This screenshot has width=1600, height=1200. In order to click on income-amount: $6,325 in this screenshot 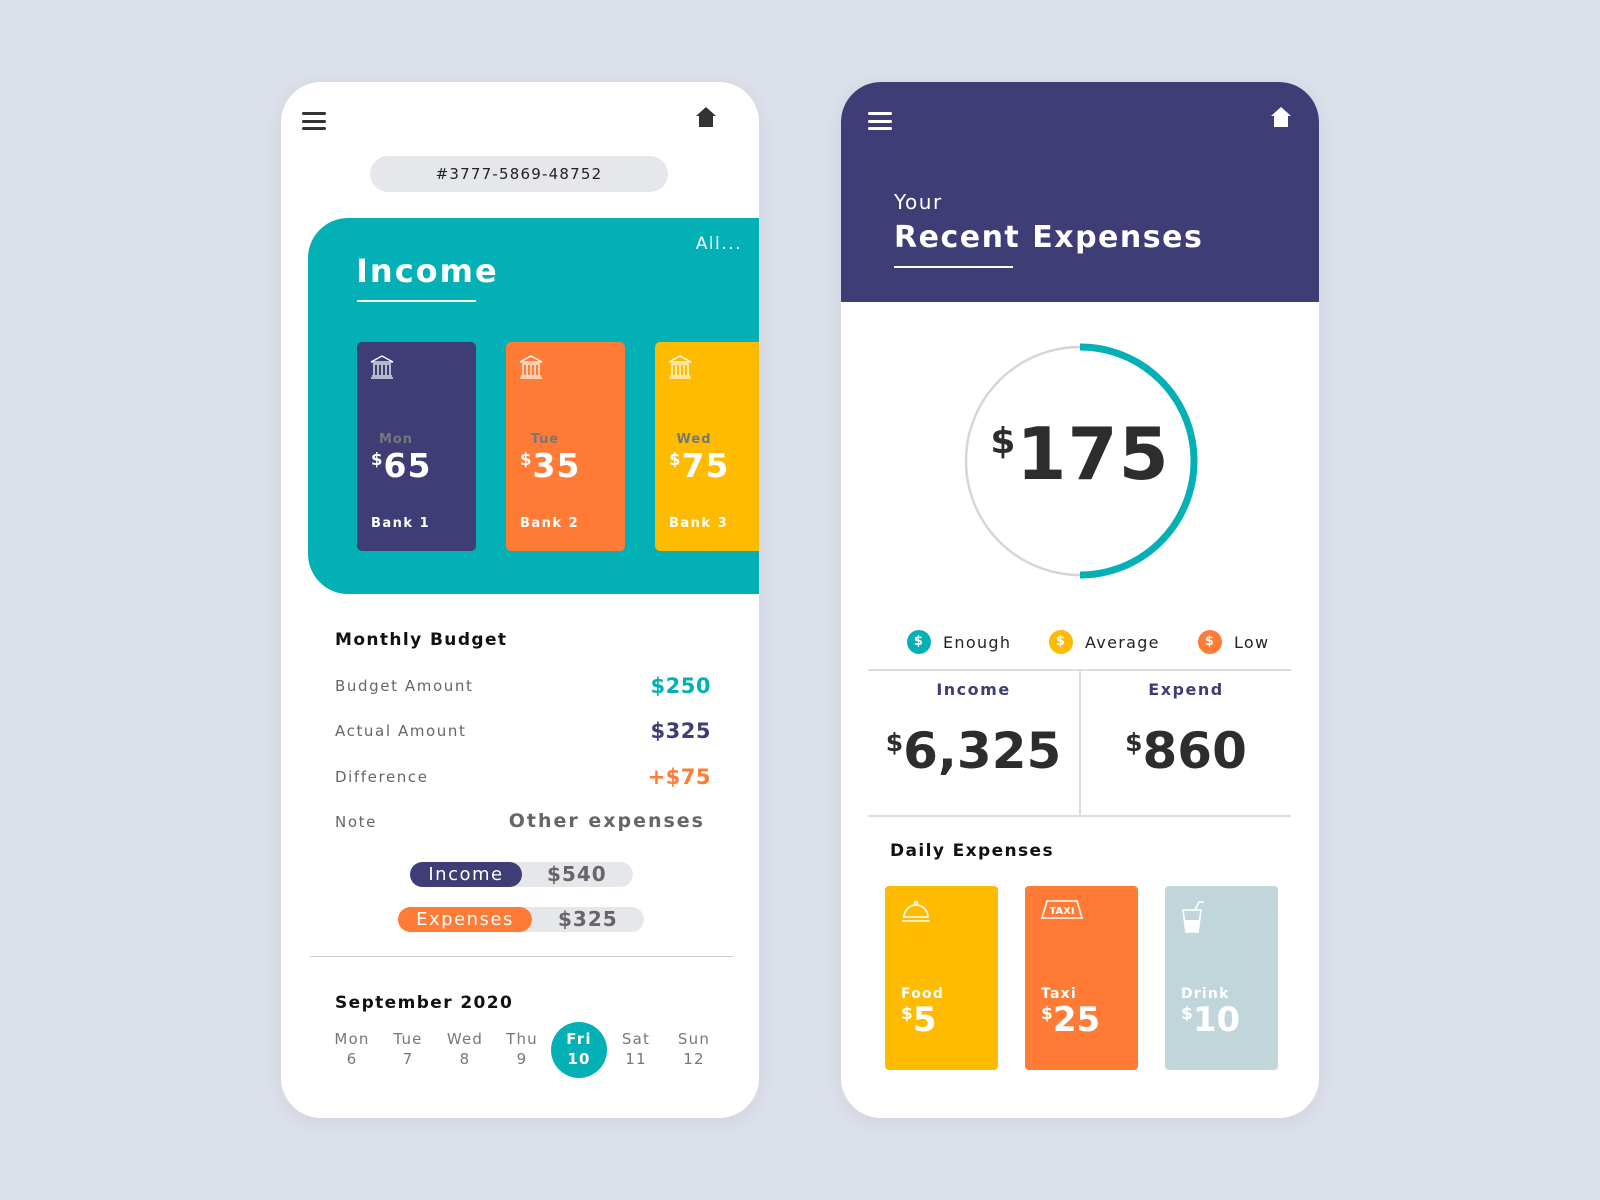, I will do `click(973, 751)`.